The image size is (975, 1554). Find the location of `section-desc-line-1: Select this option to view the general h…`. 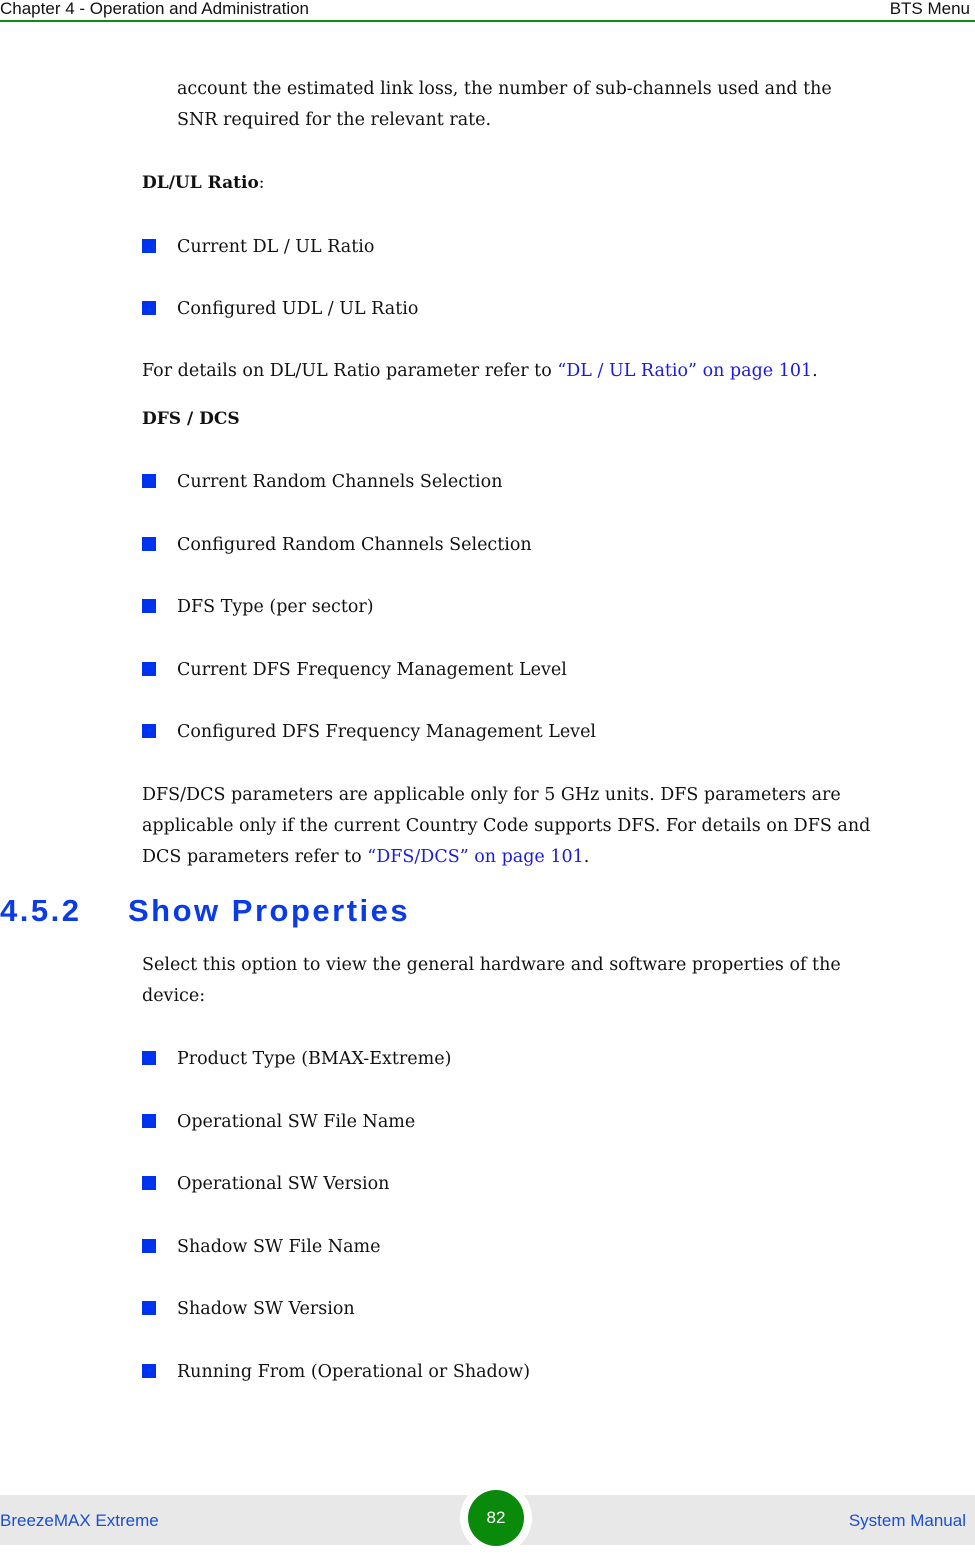

section-desc-line-1: Select this option to view the general h… is located at coordinates (491, 965).